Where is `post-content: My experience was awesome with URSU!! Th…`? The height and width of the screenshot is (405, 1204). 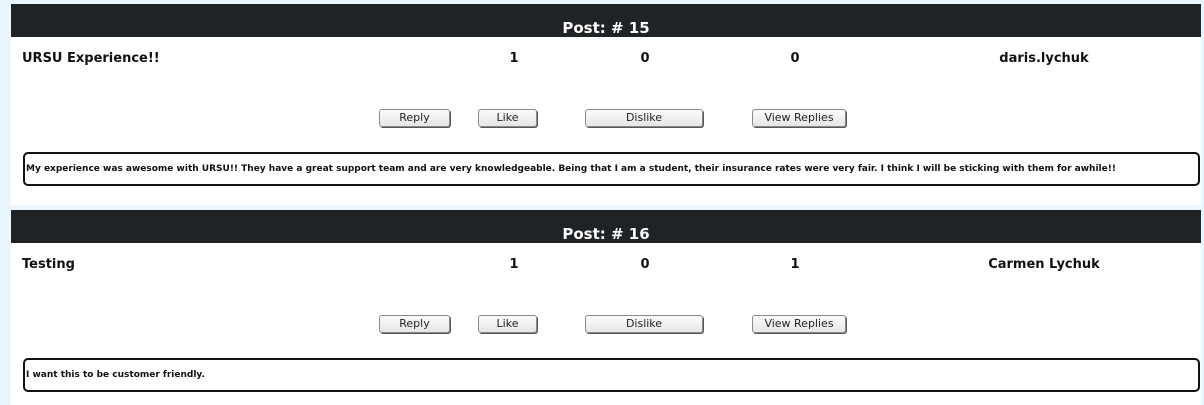 post-content: My experience was awesome with URSU!! Th… is located at coordinates (571, 169).